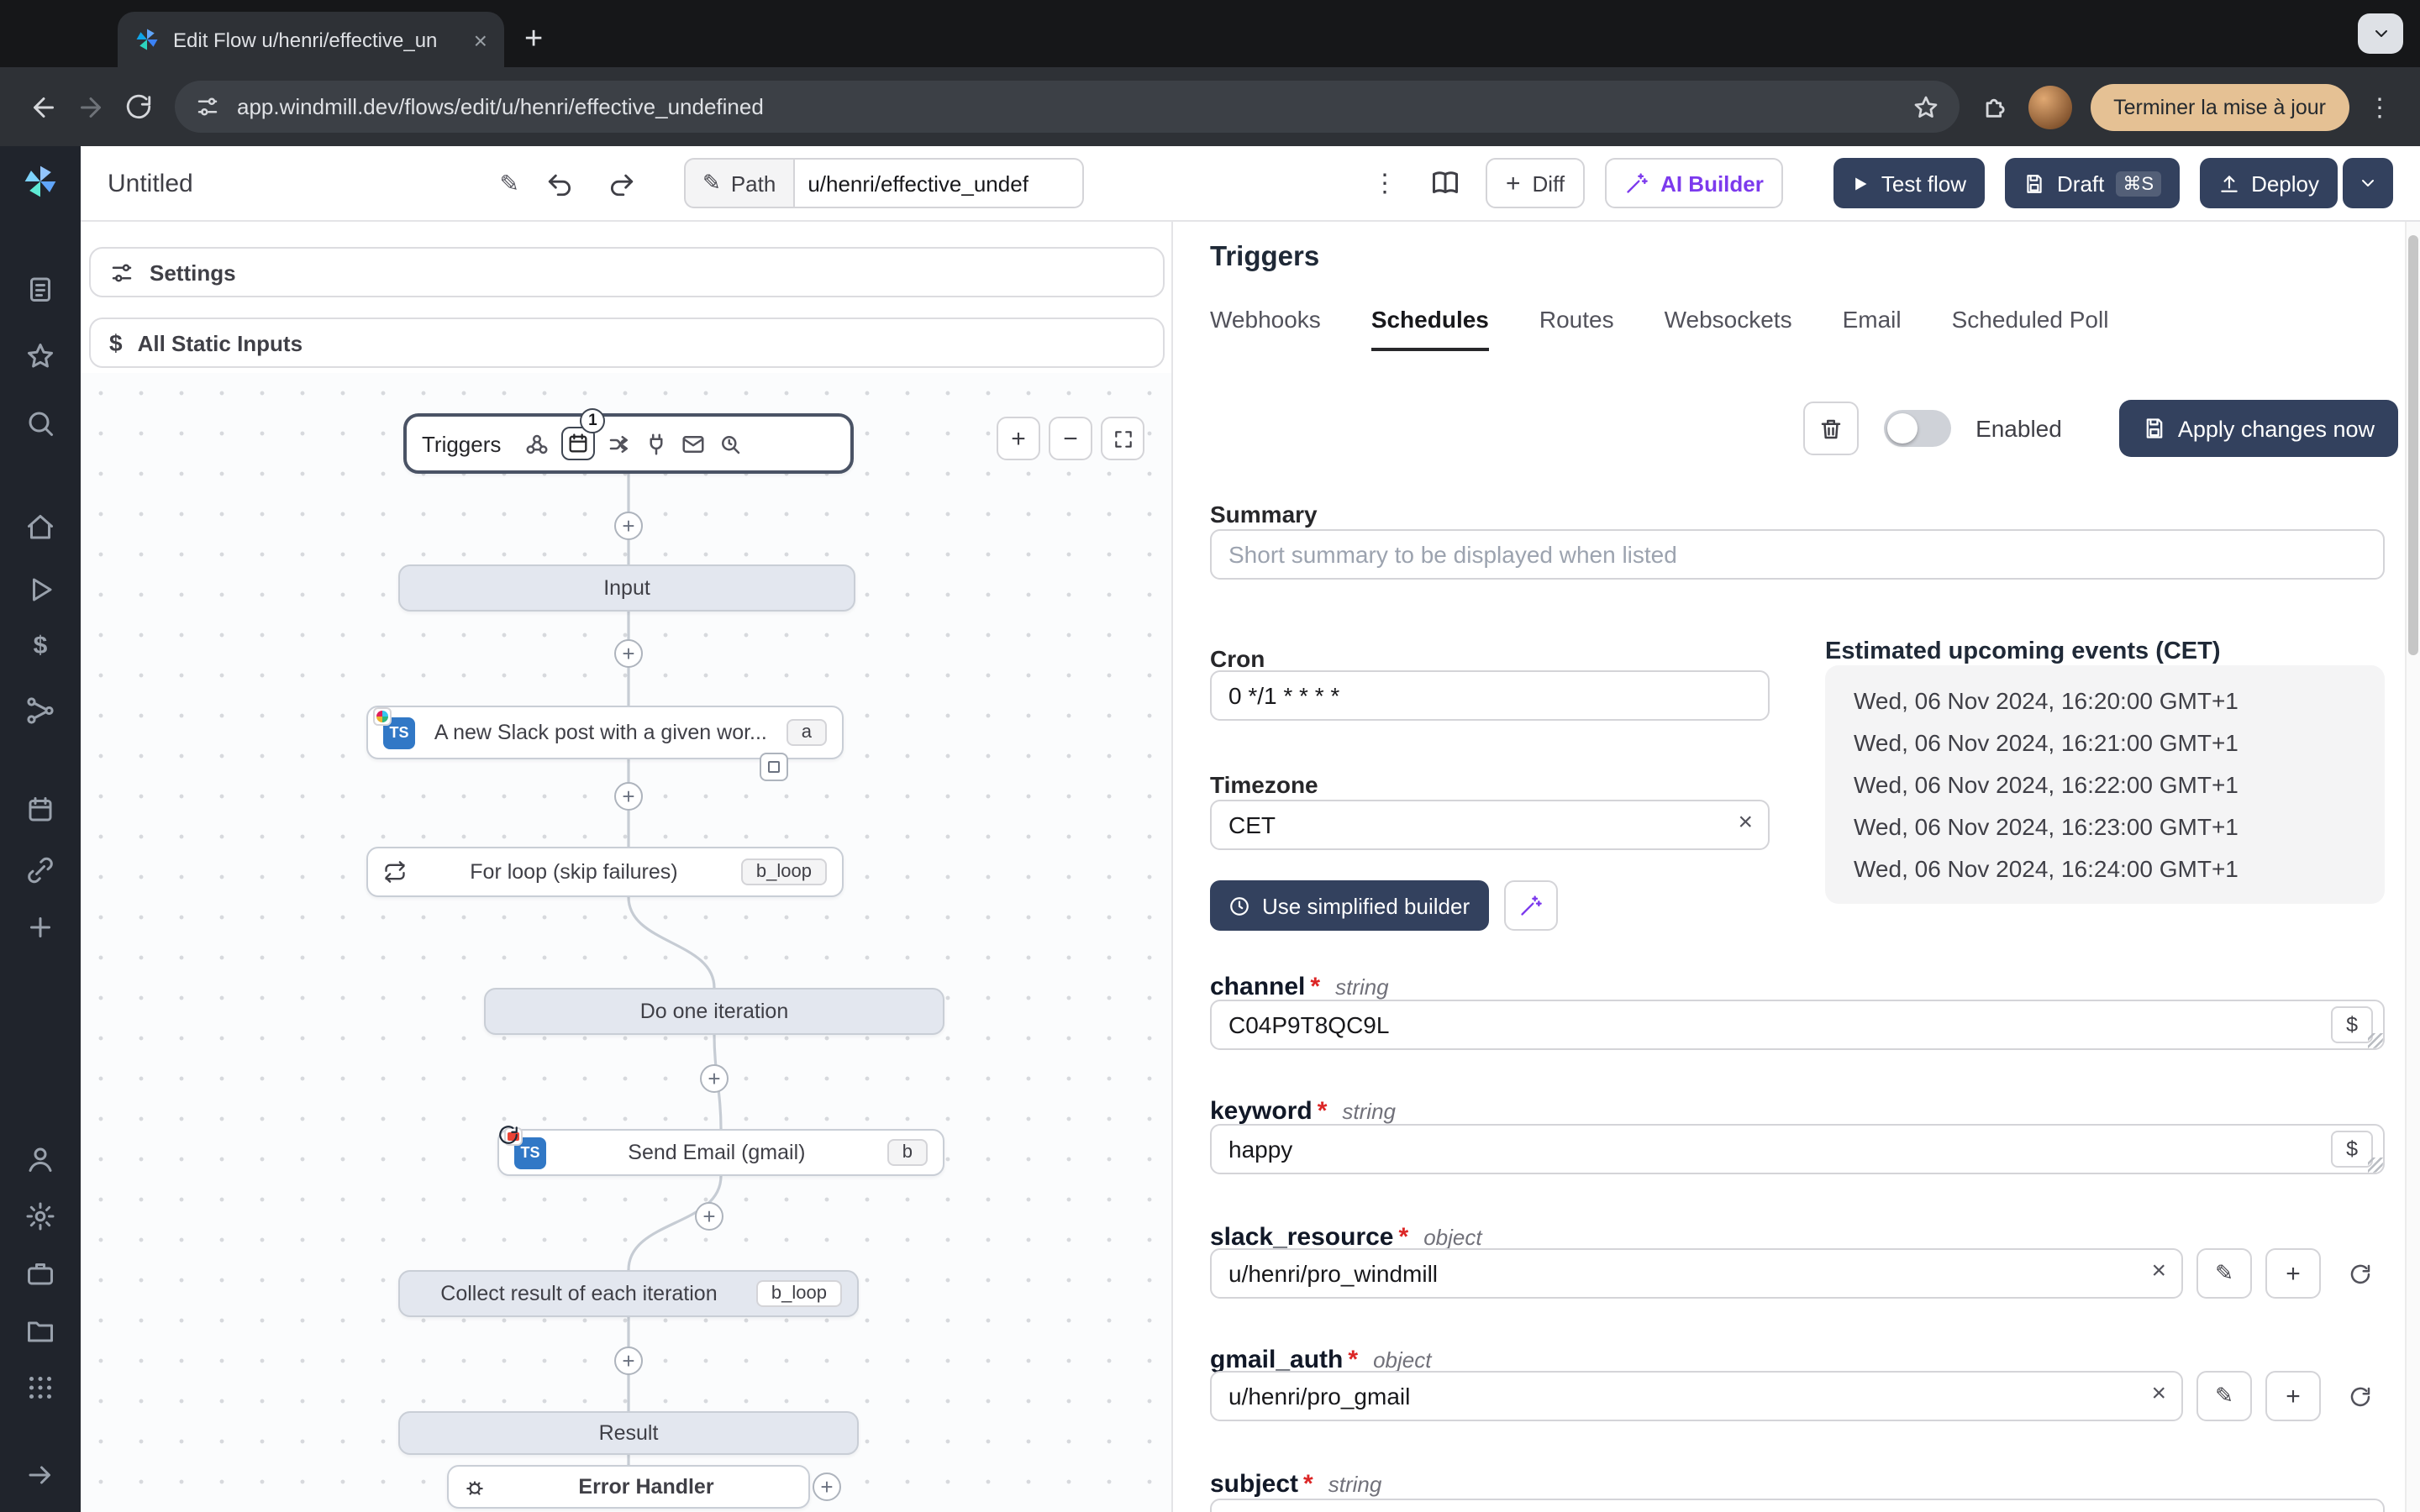 The height and width of the screenshot is (1512, 2420). What do you see at coordinates (627, 272) in the screenshot?
I see `flow-settings-row: Settings` at bounding box center [627, 272].